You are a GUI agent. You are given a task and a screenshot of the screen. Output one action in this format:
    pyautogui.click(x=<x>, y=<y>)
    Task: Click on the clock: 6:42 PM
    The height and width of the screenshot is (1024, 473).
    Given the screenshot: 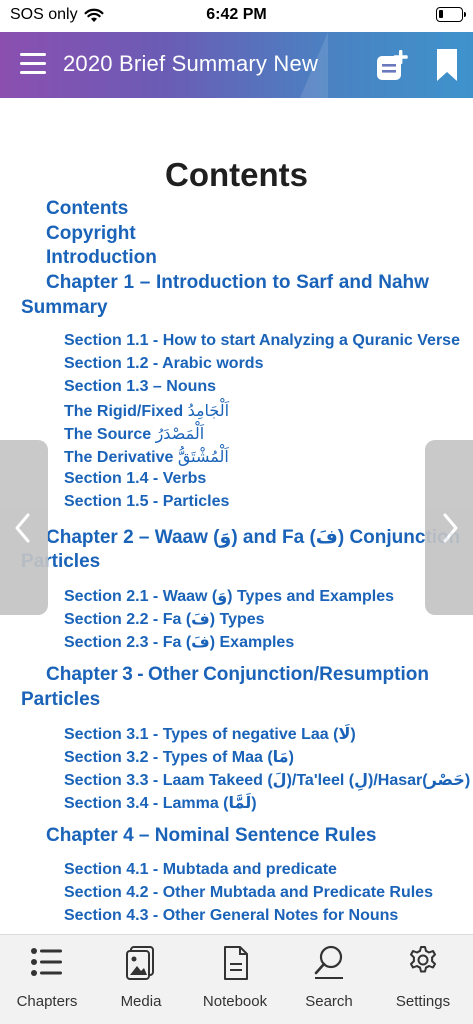 What is the action you would take?
    pyautogui.click(x=236, y=14)
    